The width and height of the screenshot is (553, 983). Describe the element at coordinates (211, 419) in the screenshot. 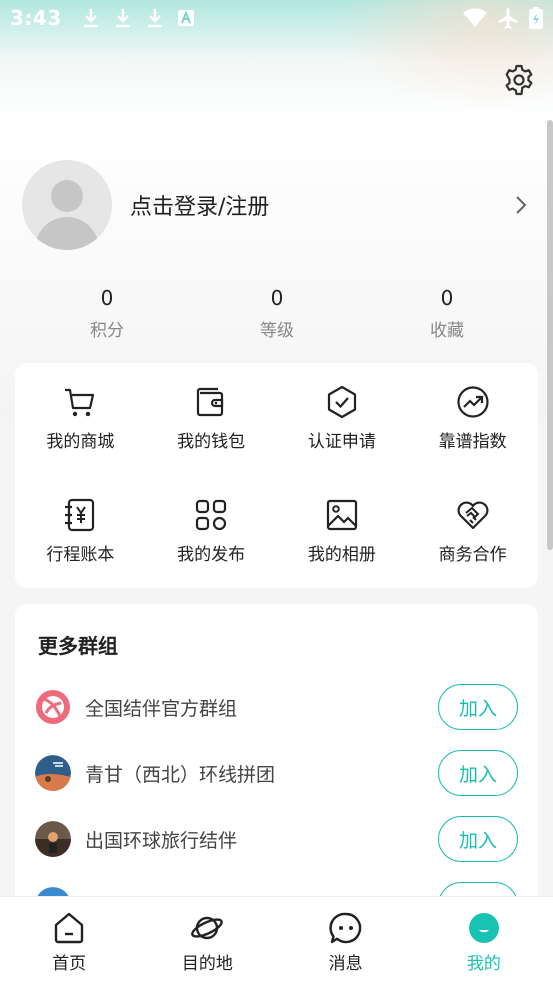

I see `menu-item-wallet: 我的钱包` at that location.